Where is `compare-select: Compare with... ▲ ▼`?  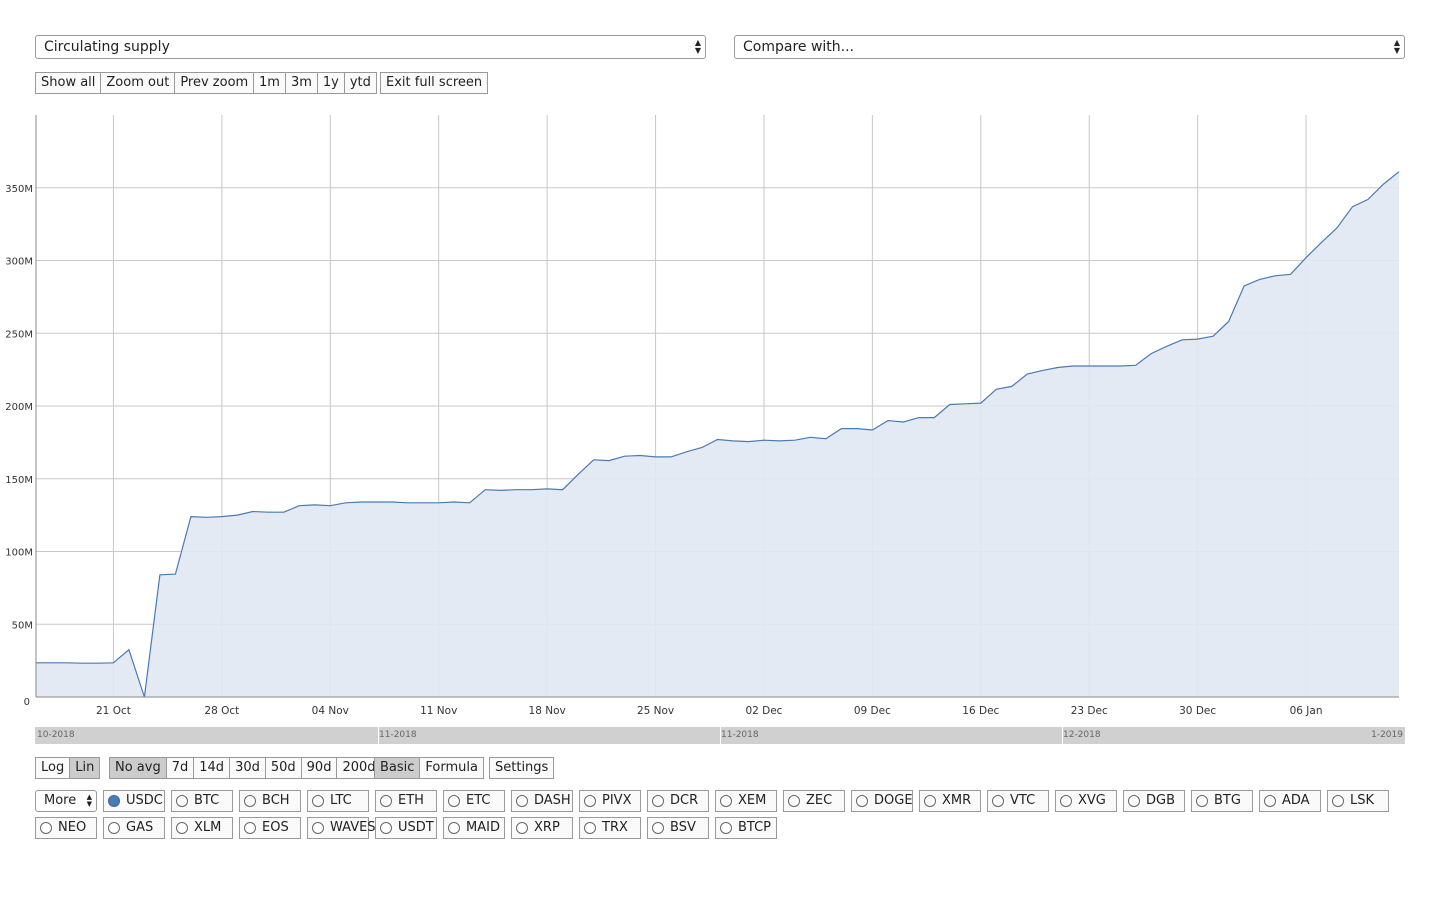 compare-select: Compare with... ▲ ▼ is located at coordinates (1069, 47).